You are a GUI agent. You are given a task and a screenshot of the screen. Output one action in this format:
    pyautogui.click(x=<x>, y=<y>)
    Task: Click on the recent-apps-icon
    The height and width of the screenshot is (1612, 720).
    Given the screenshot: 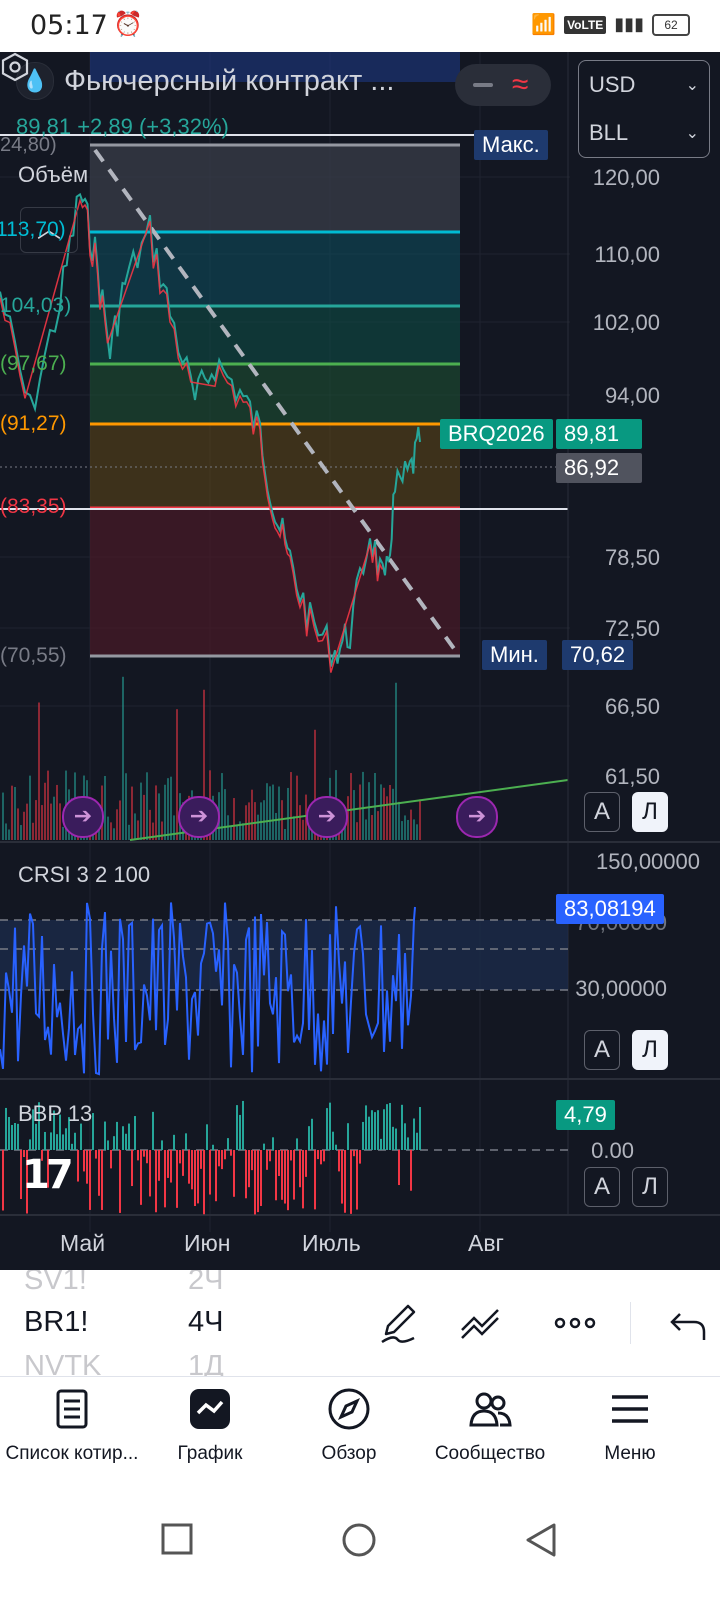 What is the action you would take?
    pyautogui.click(x=177, y=1539)
    